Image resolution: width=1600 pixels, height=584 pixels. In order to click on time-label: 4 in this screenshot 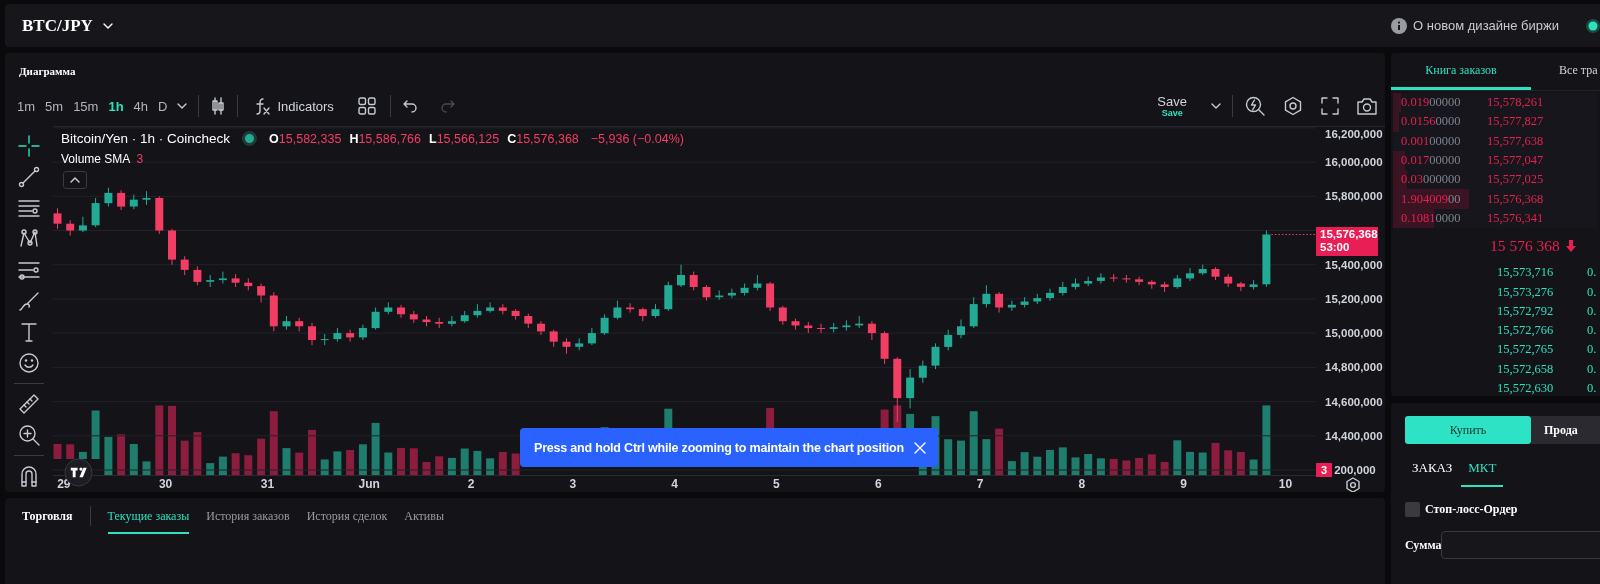, I will do `click(674, 484)`.